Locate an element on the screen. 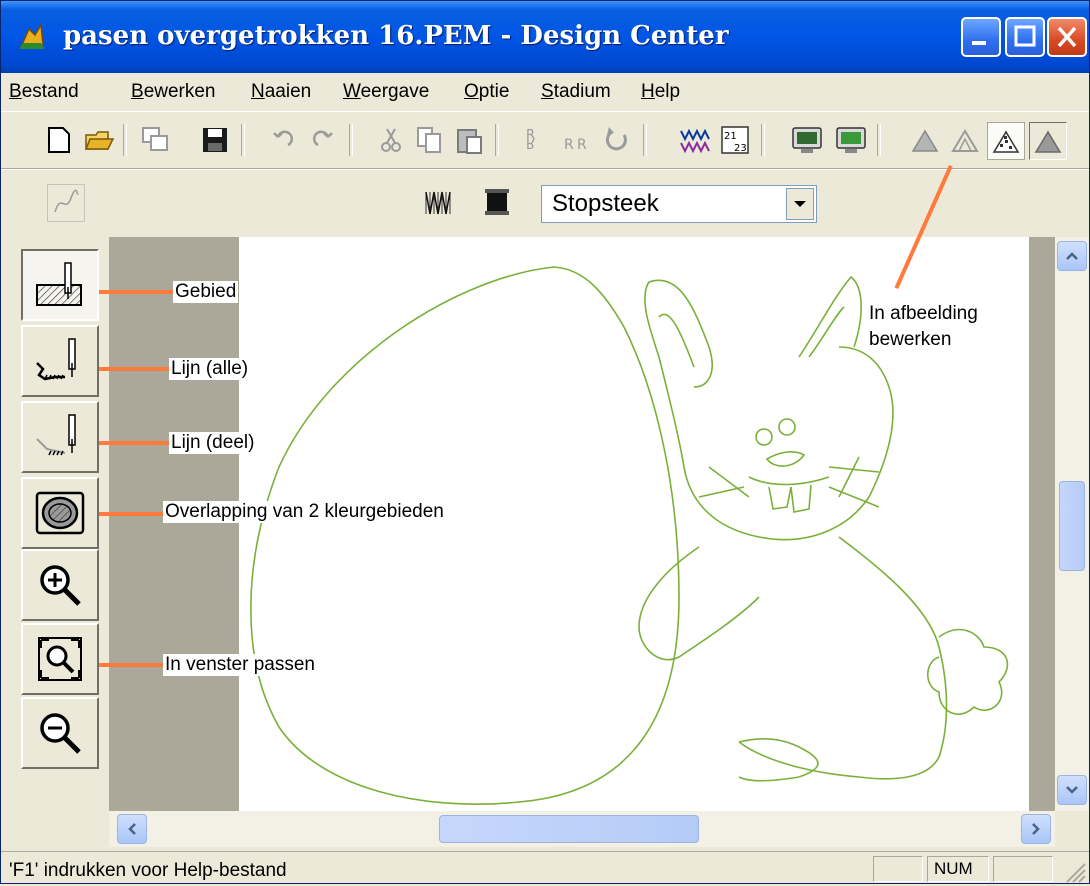 The height and width of the screenshot is (886, 1090). overlap-circle-icon is located at coordinates (60, 513).